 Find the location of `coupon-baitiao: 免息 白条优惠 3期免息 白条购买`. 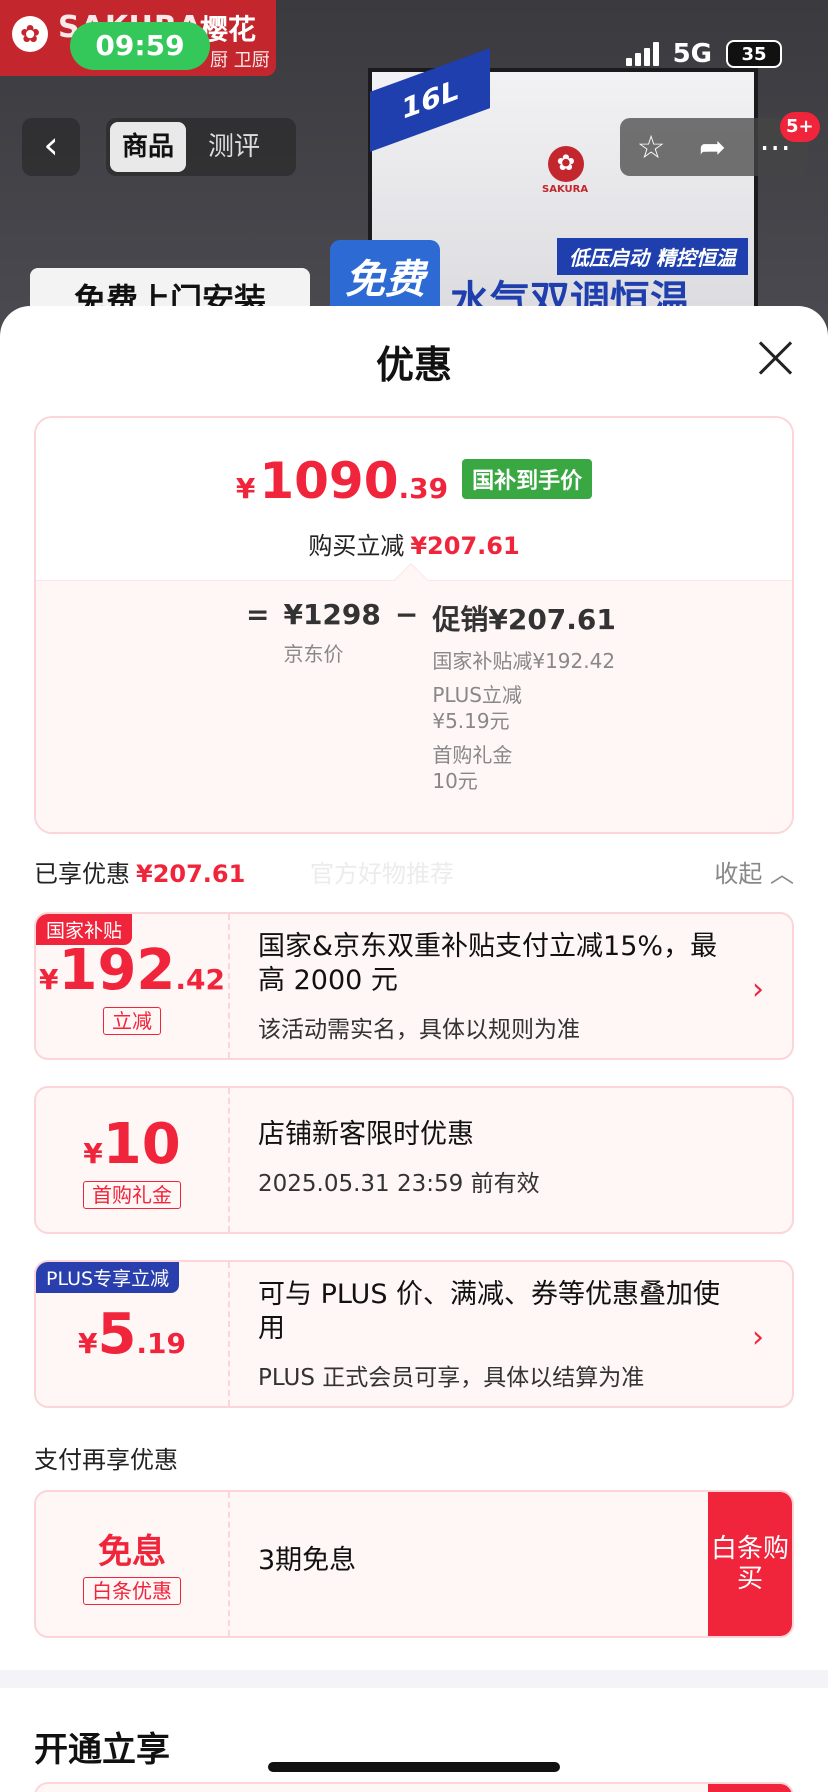

coupon-baitiao: 免息 白条优惠 3期免息 白条购买 is located at coordinates (414, 1564).